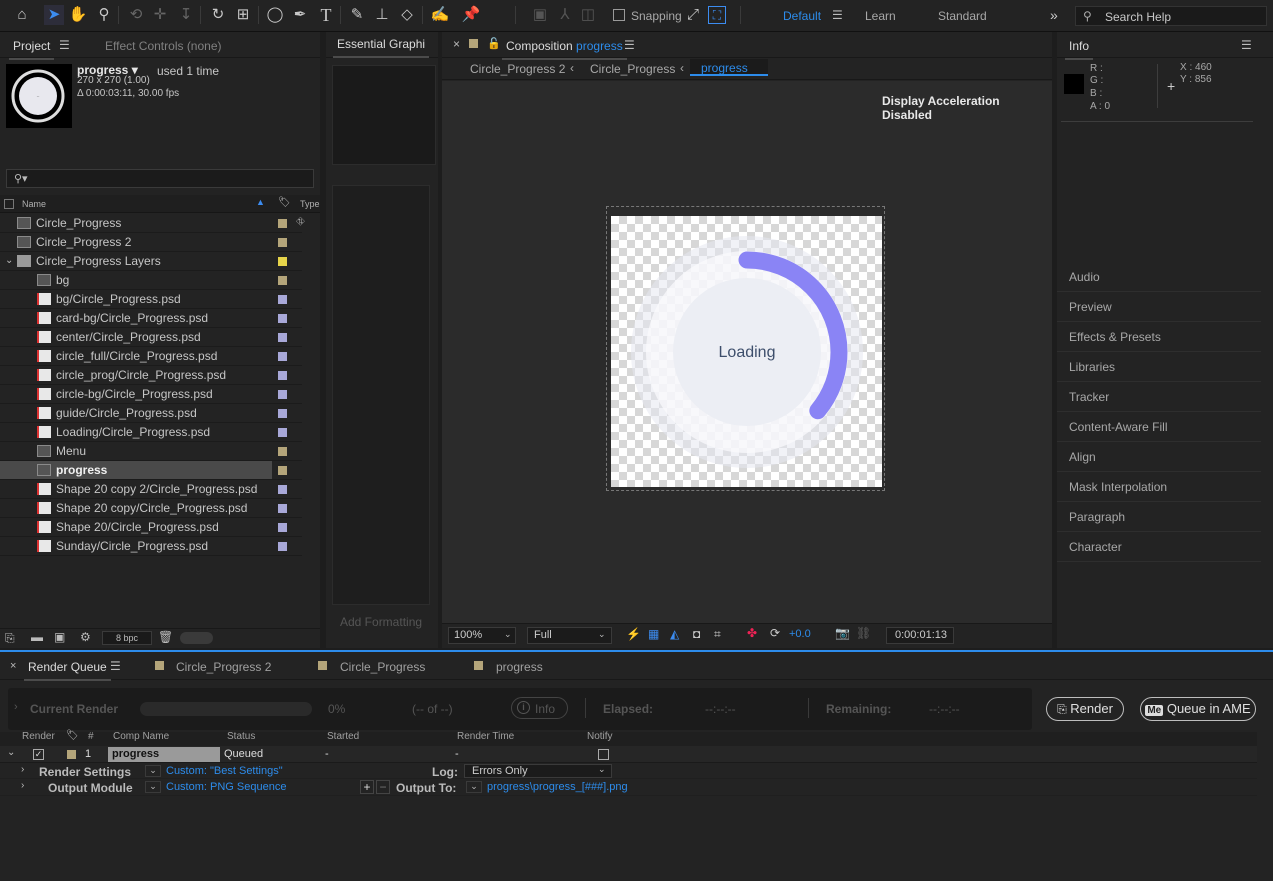  I want to click on zoom-tool-icon: ⚲, so click(104, 15).